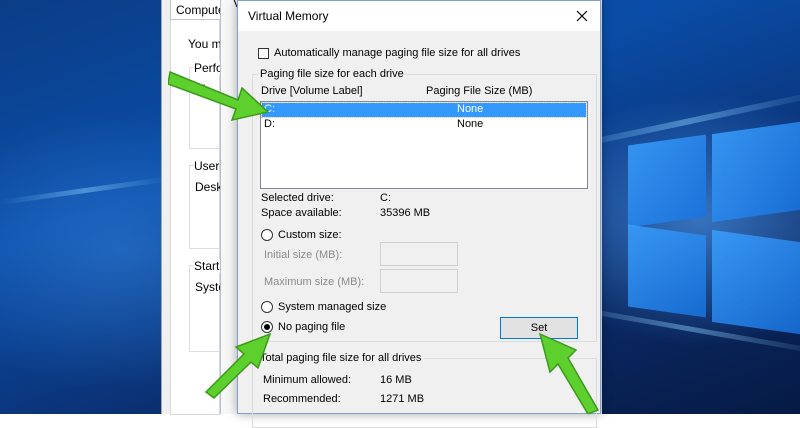 The image size is (800, 428). Describe the element at coordinates (332, 74) in the screenshot. I see `paging-file-group-label: Paging file size for each drive` at that location.